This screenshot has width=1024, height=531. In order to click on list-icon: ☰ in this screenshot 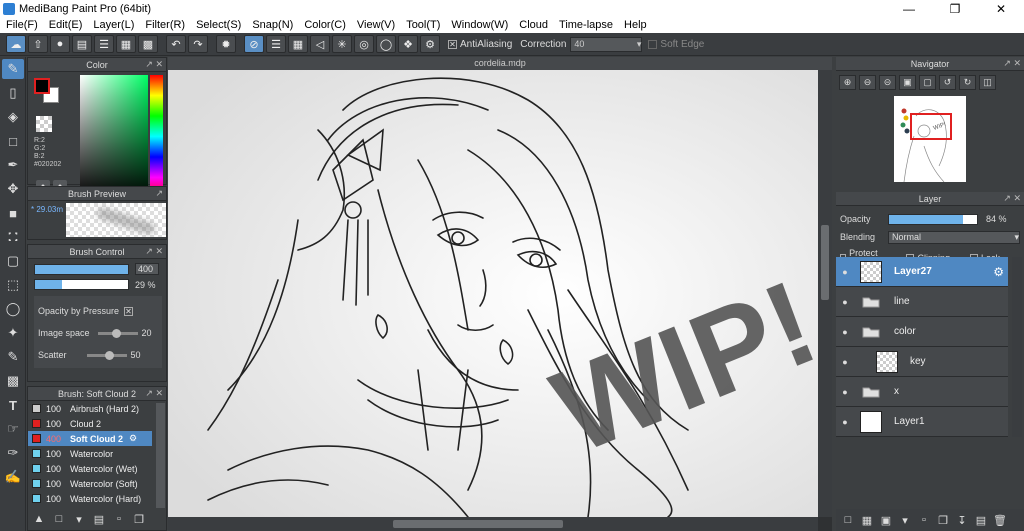, I will do `click(104, 44)`.